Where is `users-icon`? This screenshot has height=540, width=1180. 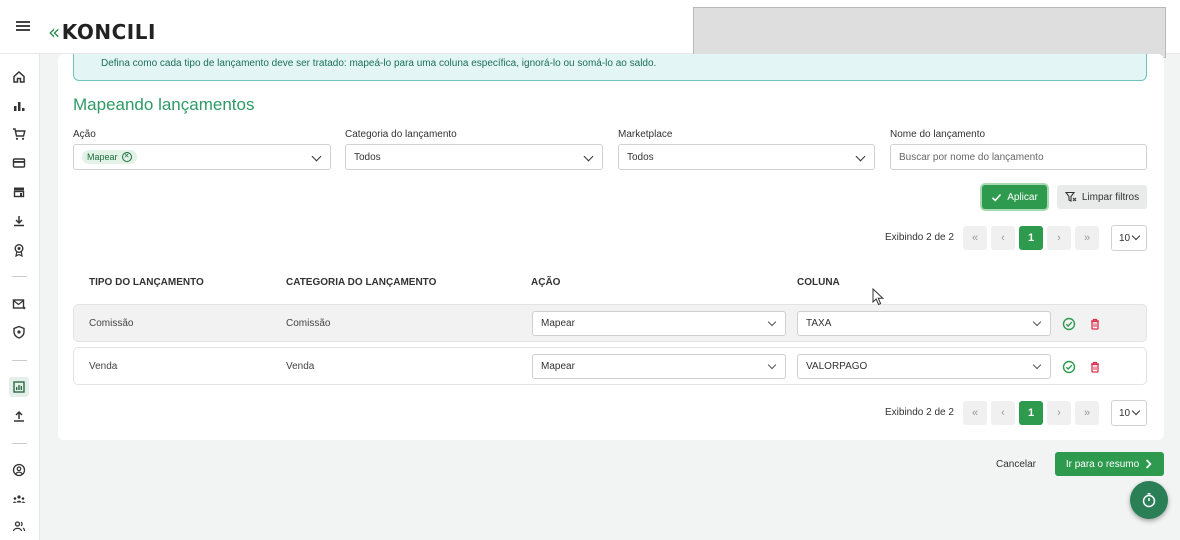
users-icon is located at coordinates (19, 526).